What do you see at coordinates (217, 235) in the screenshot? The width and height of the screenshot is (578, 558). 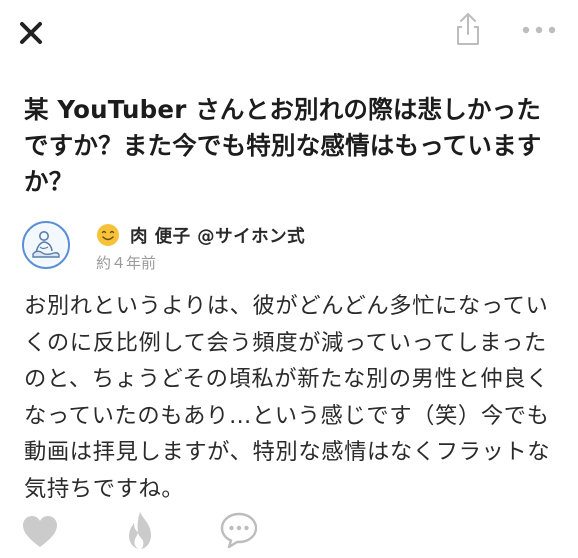 I see `author-name: 肉 便子 @サイホン式` at bounding box center [217, 235].